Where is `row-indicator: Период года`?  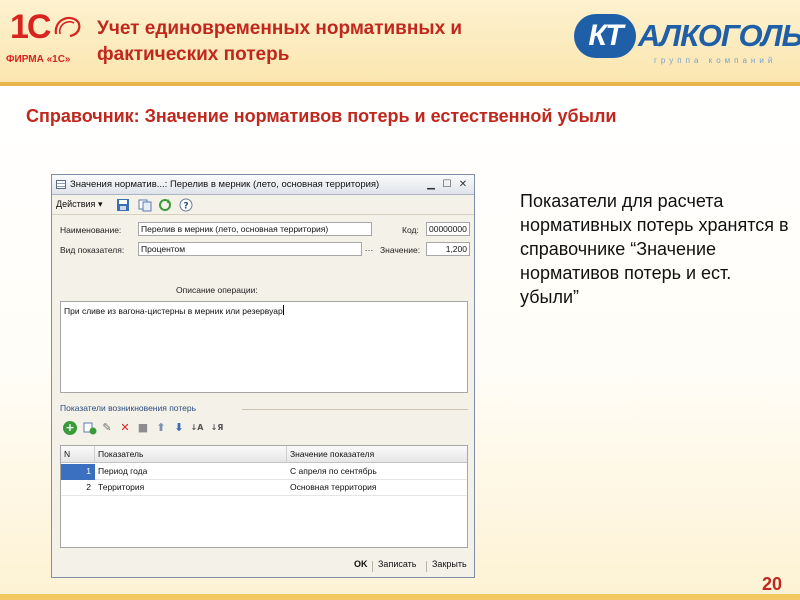 row-indicator: Период года is located at coordinates (123, 471).